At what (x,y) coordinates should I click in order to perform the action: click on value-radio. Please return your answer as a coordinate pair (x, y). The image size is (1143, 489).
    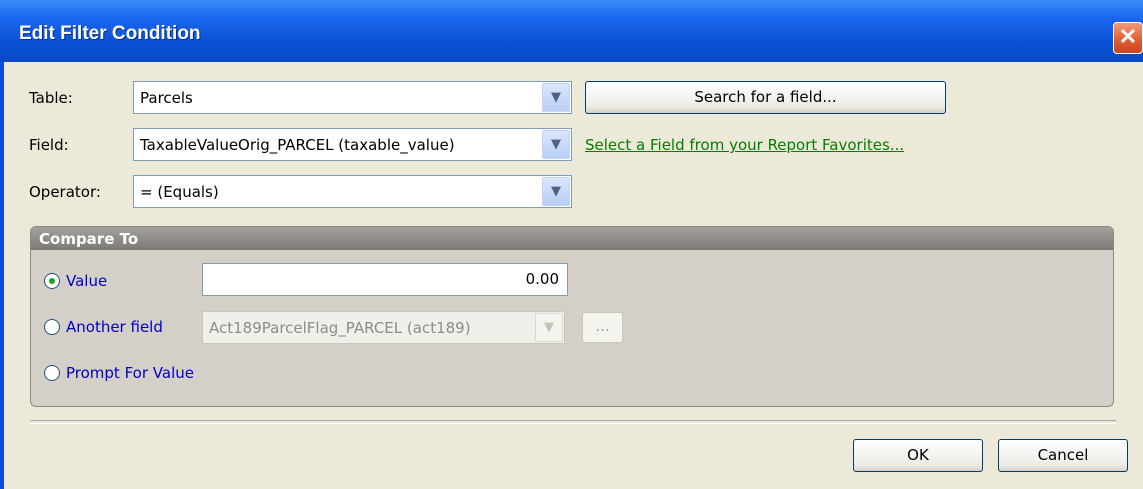
    Looking at the image, I should click on (52, 281).